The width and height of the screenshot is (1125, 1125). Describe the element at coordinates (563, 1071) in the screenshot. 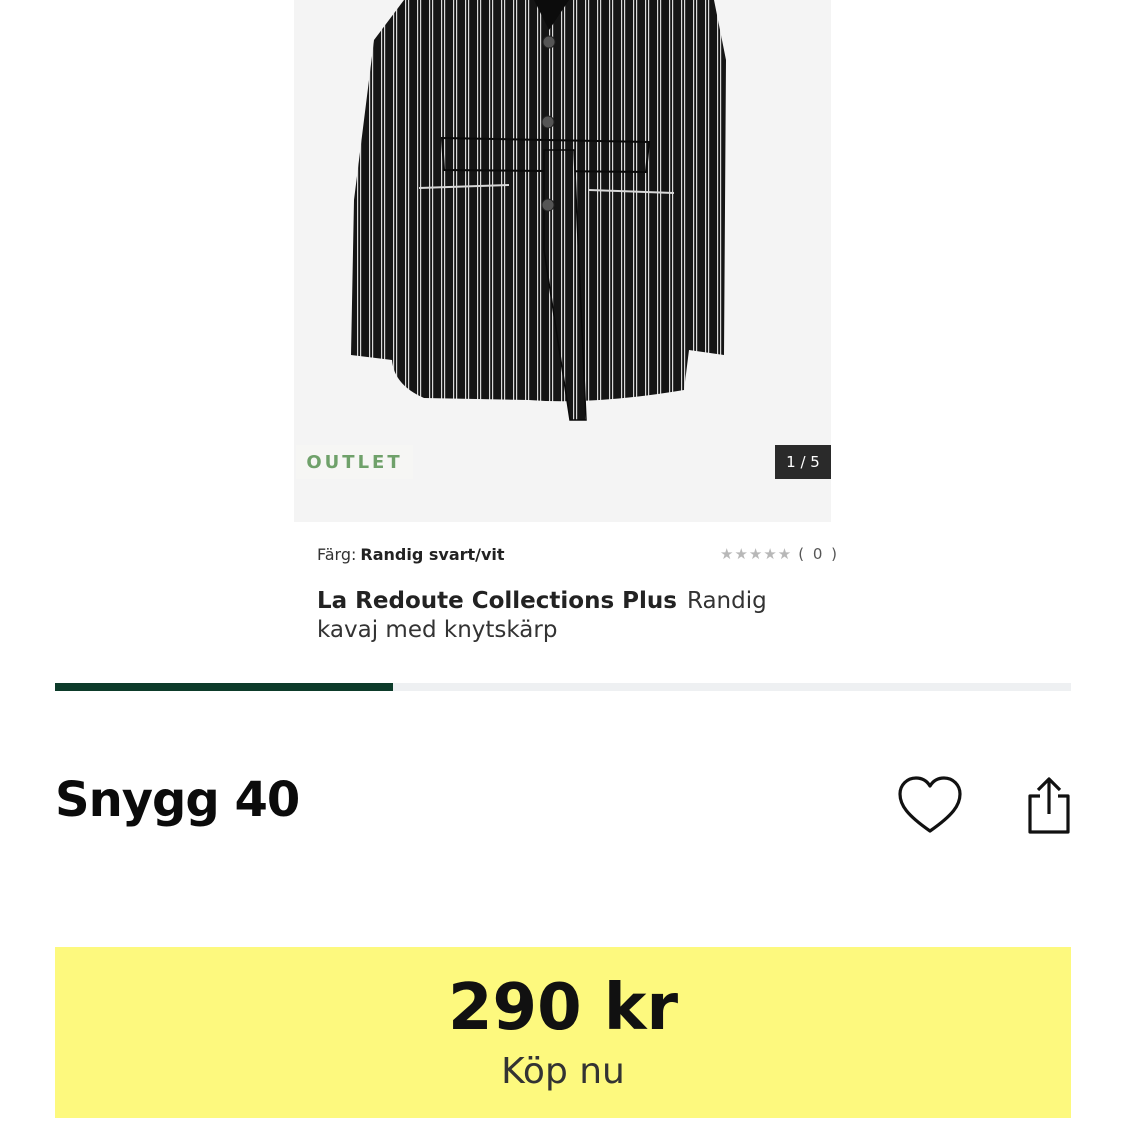

I see `buy-now-label: Köp nu` at that location.